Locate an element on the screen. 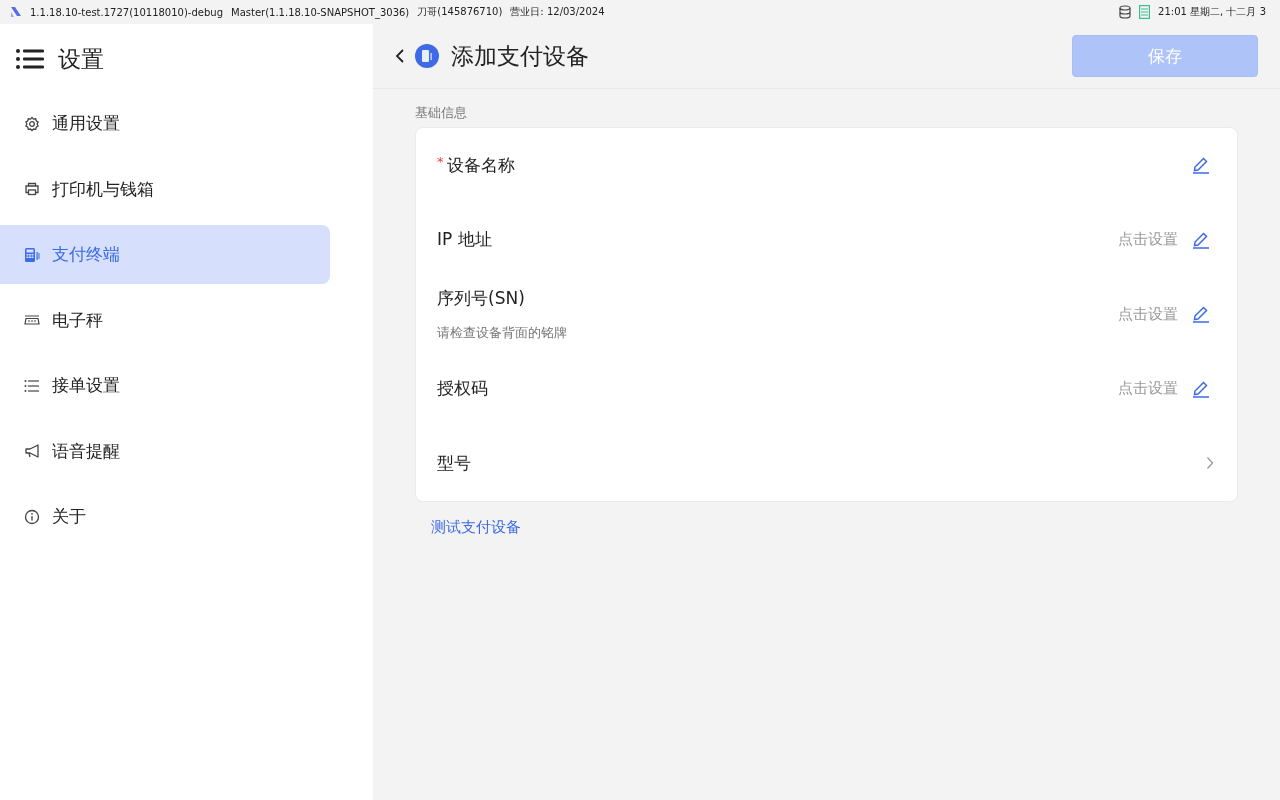 This screenshot has height=800, width=1280. info-icon is located at coordinates (32, 516).